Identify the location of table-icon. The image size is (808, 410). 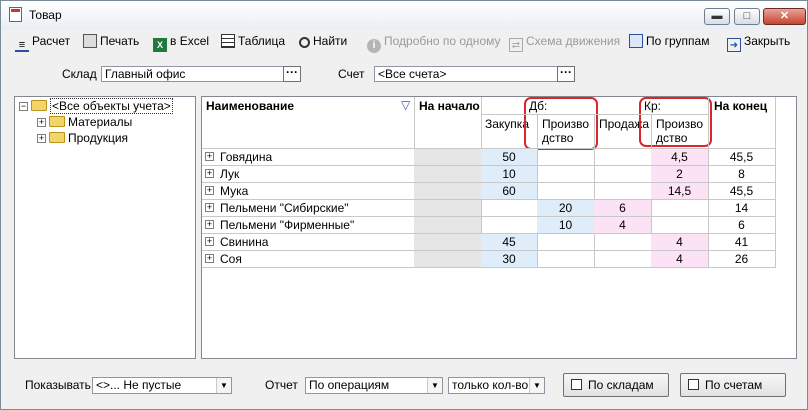
(228, 41).